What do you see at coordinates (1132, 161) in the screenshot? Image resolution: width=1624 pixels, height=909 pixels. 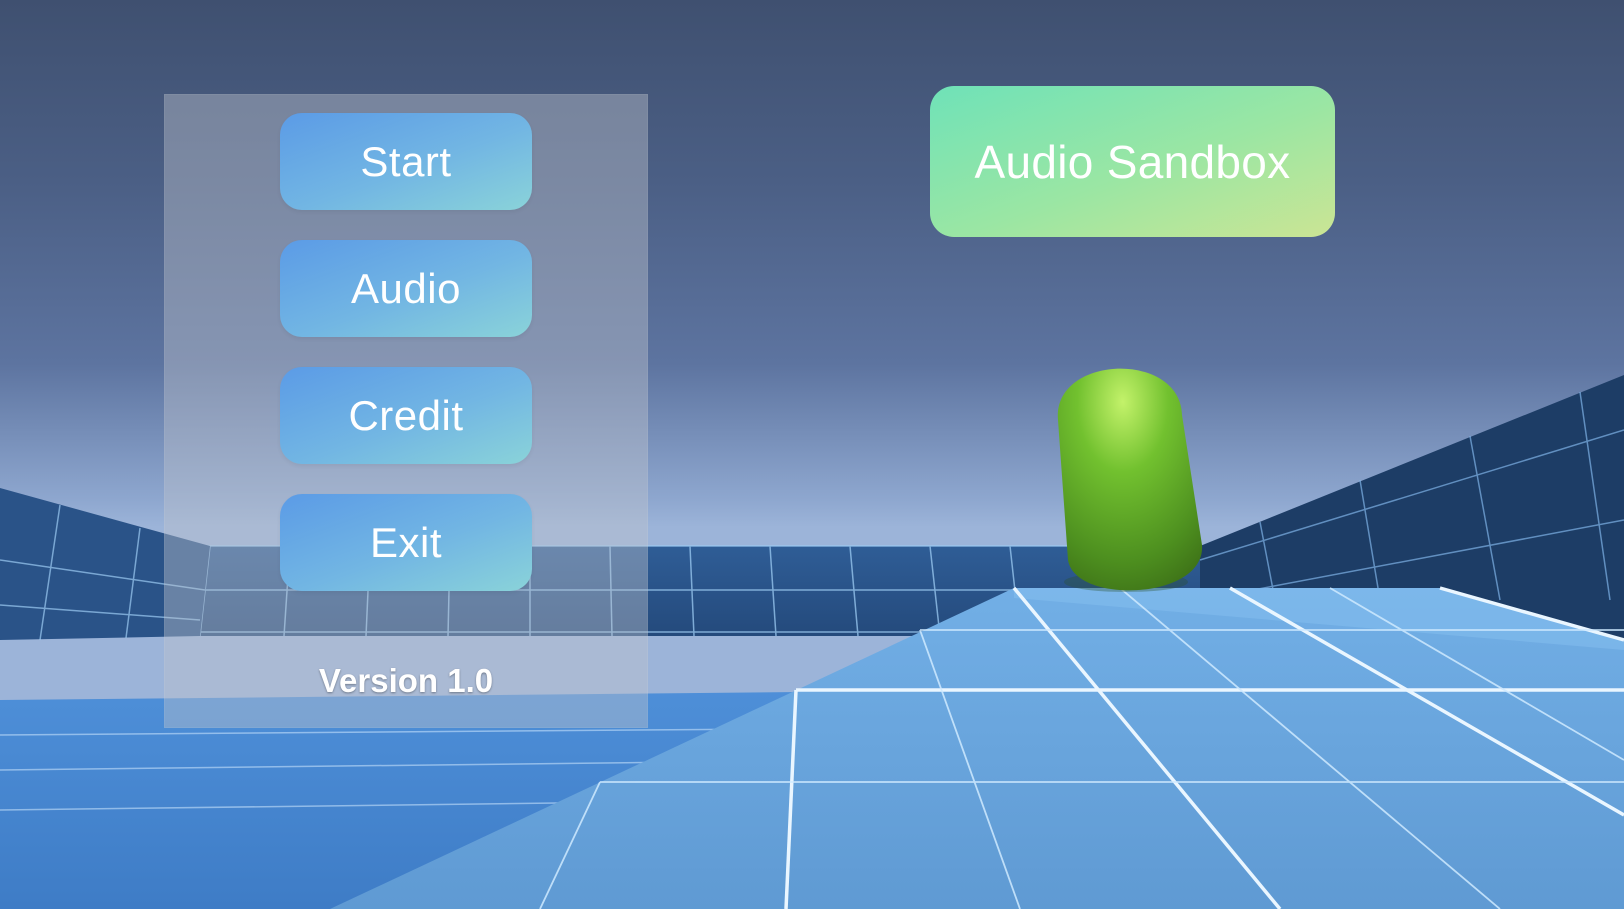 I see `game-title: Audio Sandbox` at bounding box center [1132, 161].